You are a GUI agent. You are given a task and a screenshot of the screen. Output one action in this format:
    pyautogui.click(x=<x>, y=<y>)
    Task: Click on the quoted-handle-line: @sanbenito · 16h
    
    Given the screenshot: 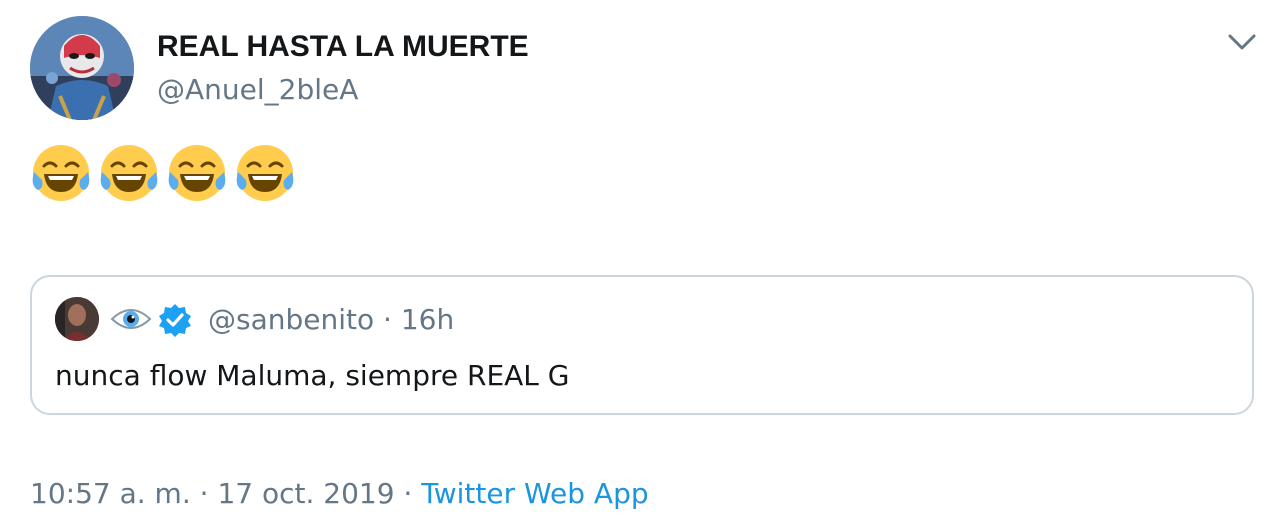 What is the action you would take?
    pyautogui.click(x=331, y=320)
    